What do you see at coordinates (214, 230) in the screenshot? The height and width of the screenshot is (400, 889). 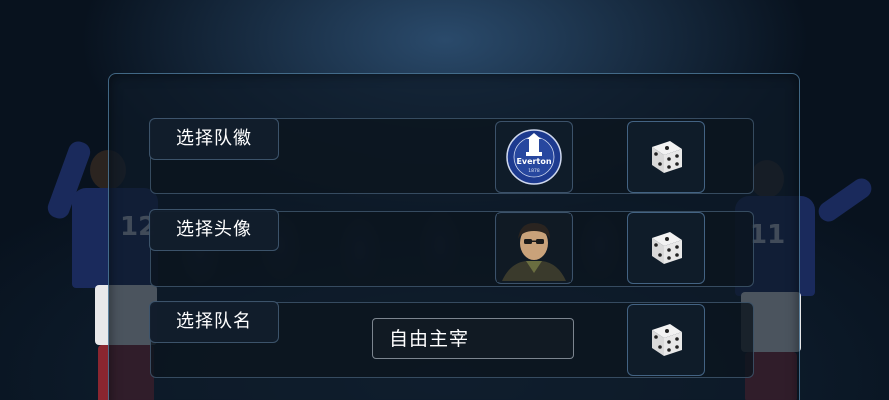 I see `select-avatar-label: 选择头像` at bounding box center [214, 230].